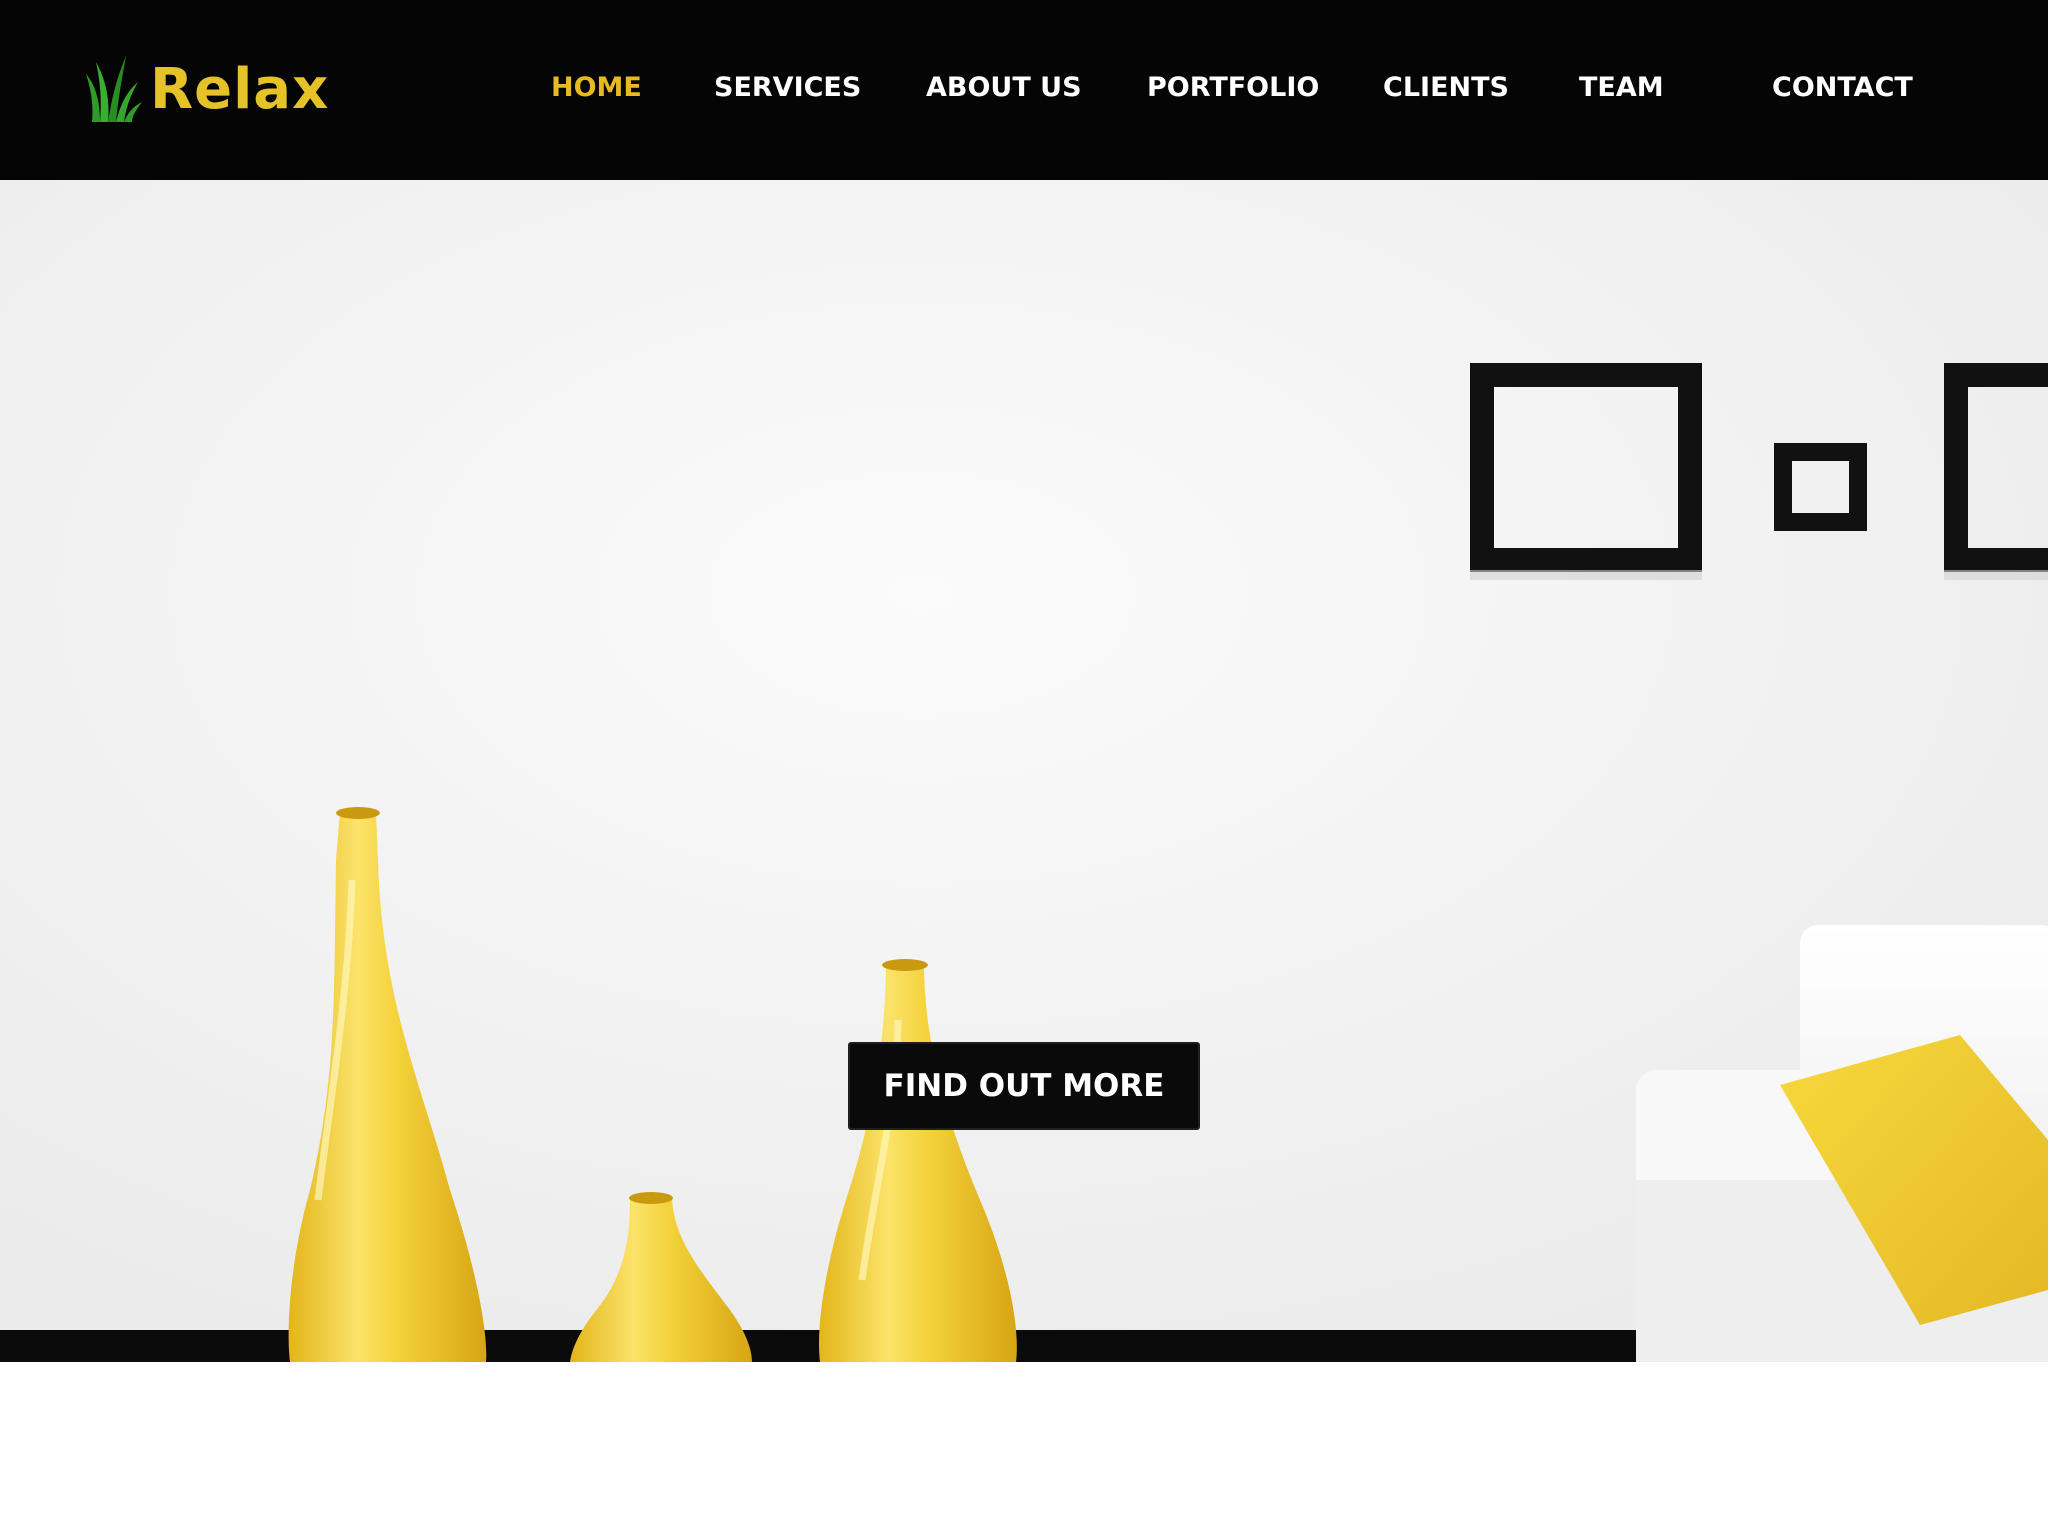  What do you see at coordinates (1233, 88) in the screenshot?
I see `nav-portfolio: PORTFOLIO` at bounding box center [1233, 88].